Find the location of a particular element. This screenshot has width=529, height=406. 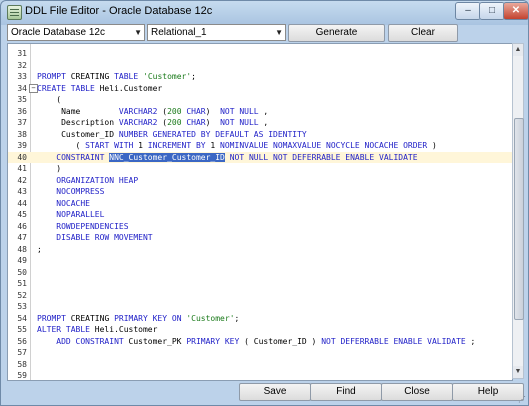

code-line: 48; is located at coordinates (260, 249).